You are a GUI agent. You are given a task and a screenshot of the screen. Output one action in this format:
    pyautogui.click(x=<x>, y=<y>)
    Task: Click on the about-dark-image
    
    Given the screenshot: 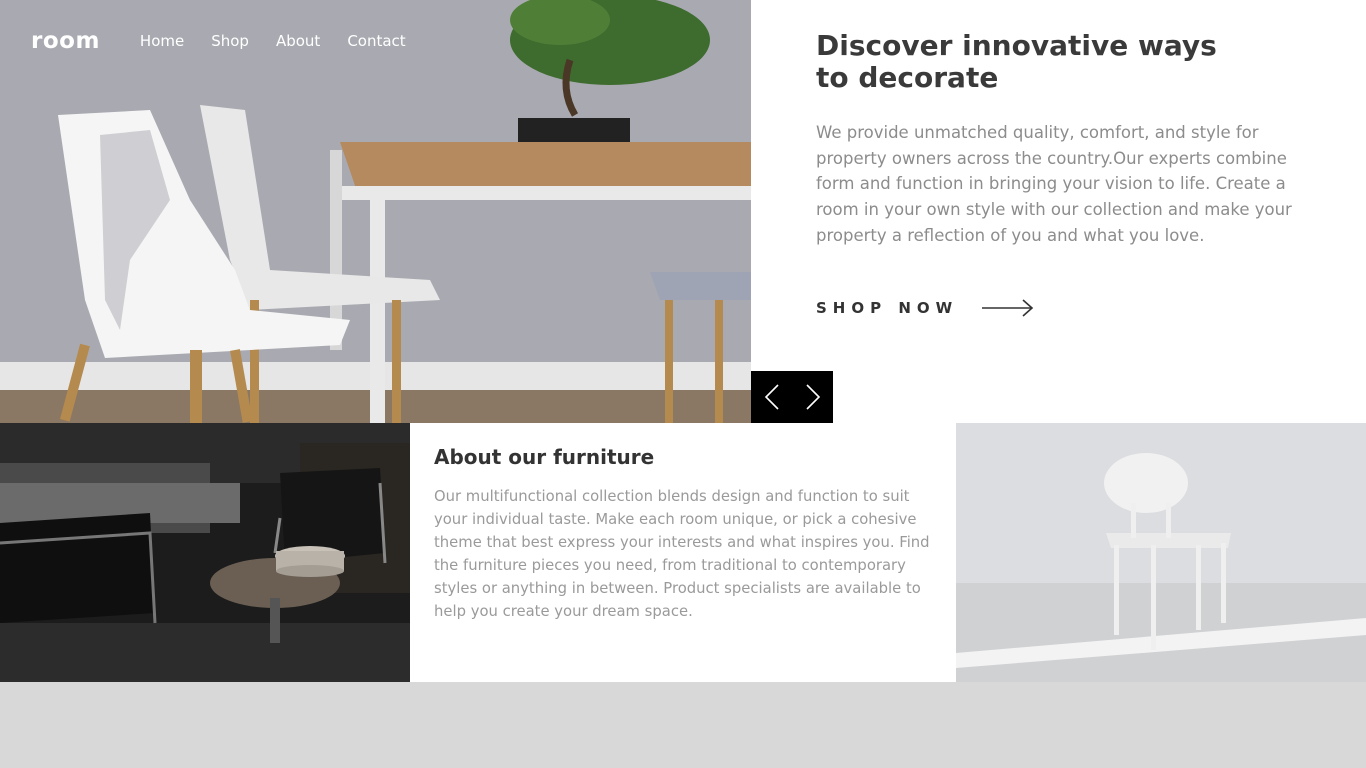 What is the action you would take?
    pyautogui.click(x=205, y=552)
    